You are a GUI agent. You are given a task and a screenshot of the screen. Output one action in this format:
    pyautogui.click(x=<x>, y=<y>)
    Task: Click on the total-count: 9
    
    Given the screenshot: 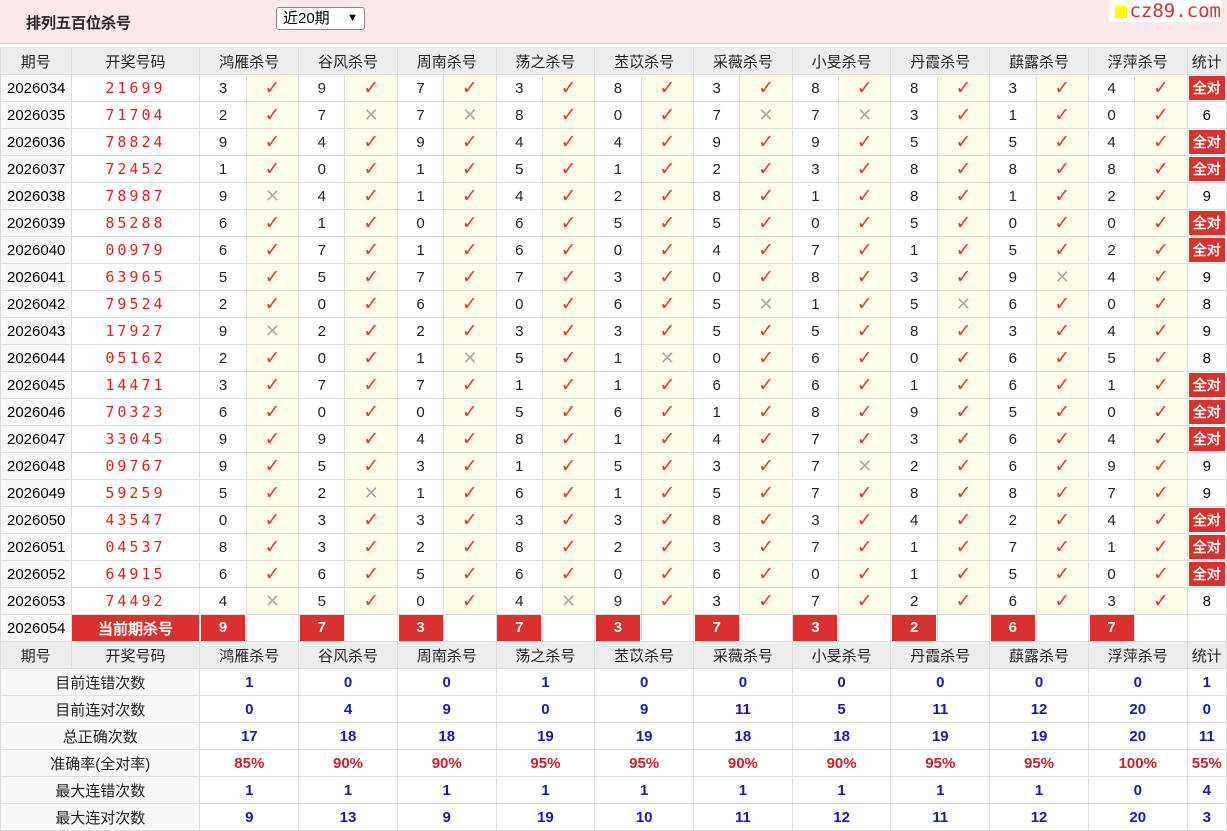 What is the action you would take?
    pyautogui.click(x=1206, y=331)
    